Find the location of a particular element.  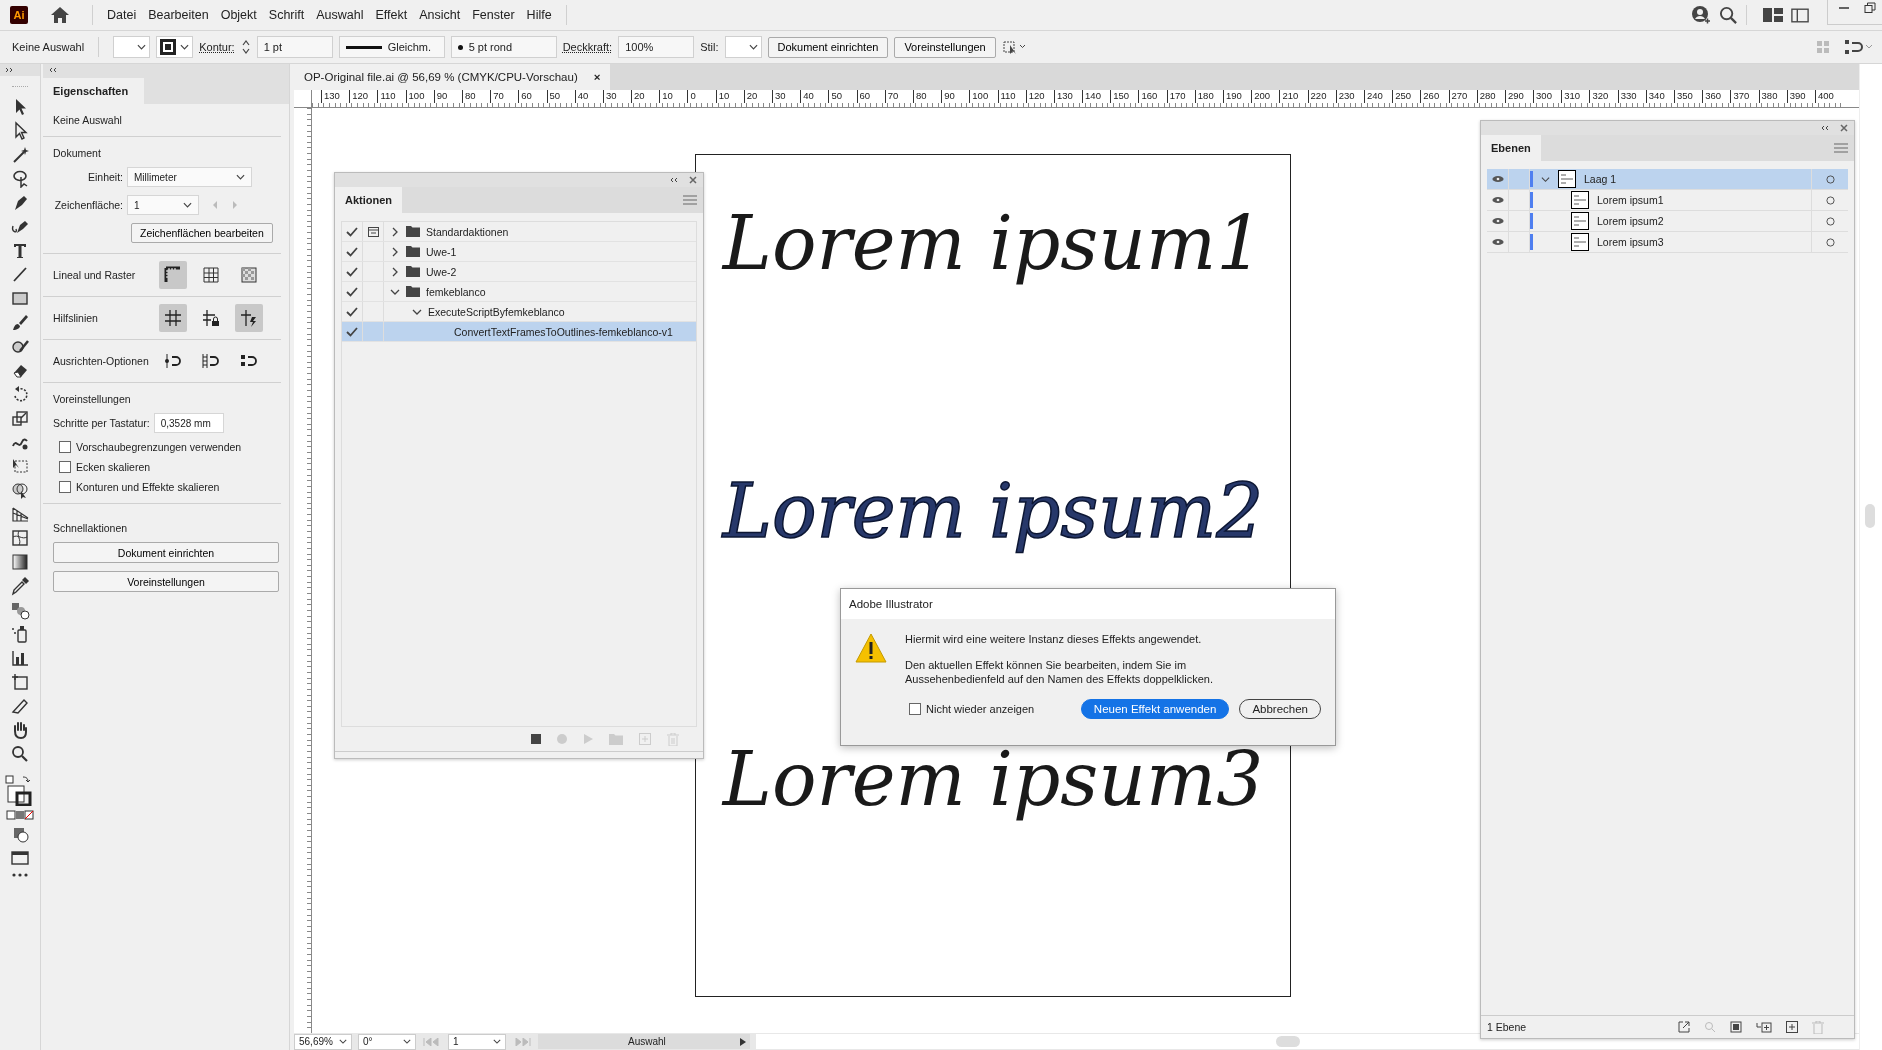

layer-row: Lorem ipsum3 is located at coordinates (1667, 242).